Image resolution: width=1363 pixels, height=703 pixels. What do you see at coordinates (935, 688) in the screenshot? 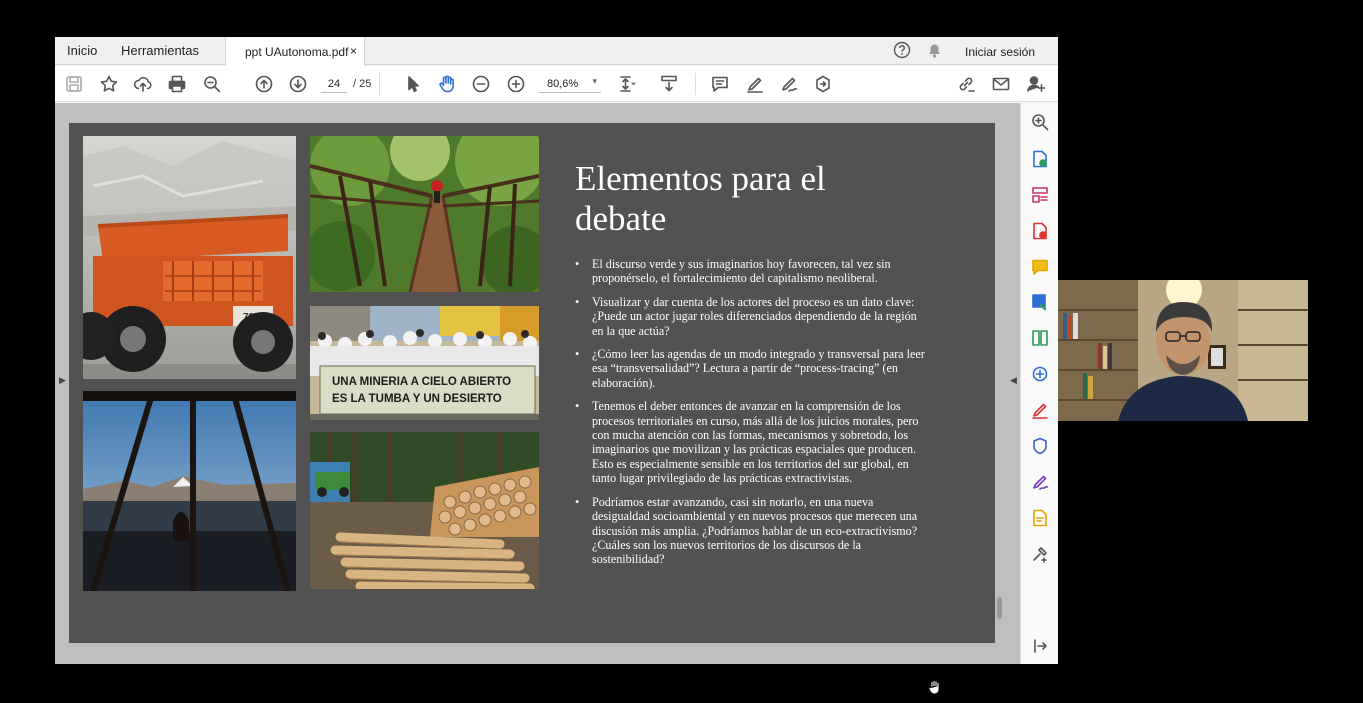
I see `hand-cursor-icon` at bounding box center [935, 688].